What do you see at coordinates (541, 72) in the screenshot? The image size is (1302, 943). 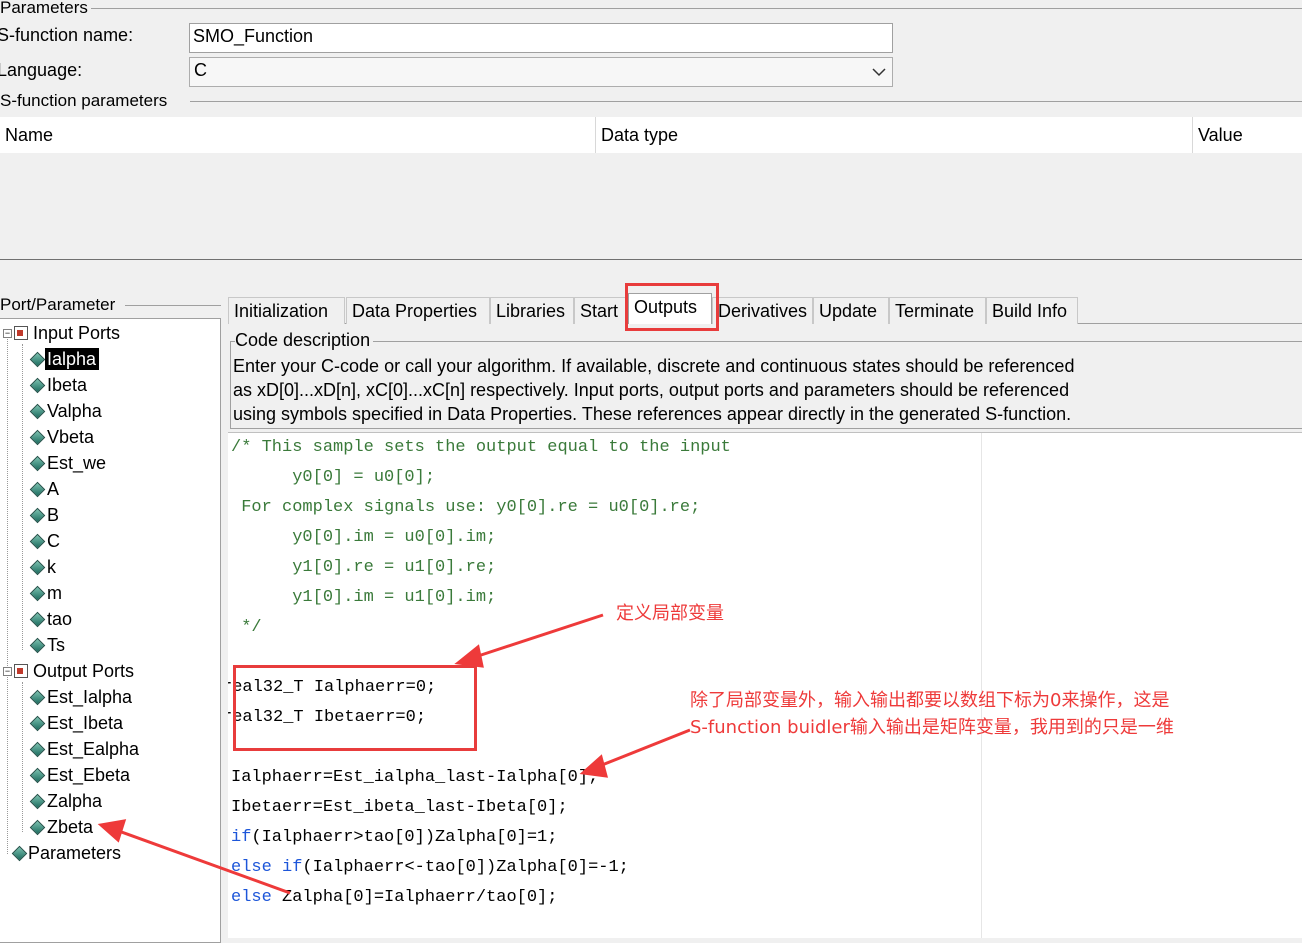 I see `language-select: C` at bounding box center [541, 72].